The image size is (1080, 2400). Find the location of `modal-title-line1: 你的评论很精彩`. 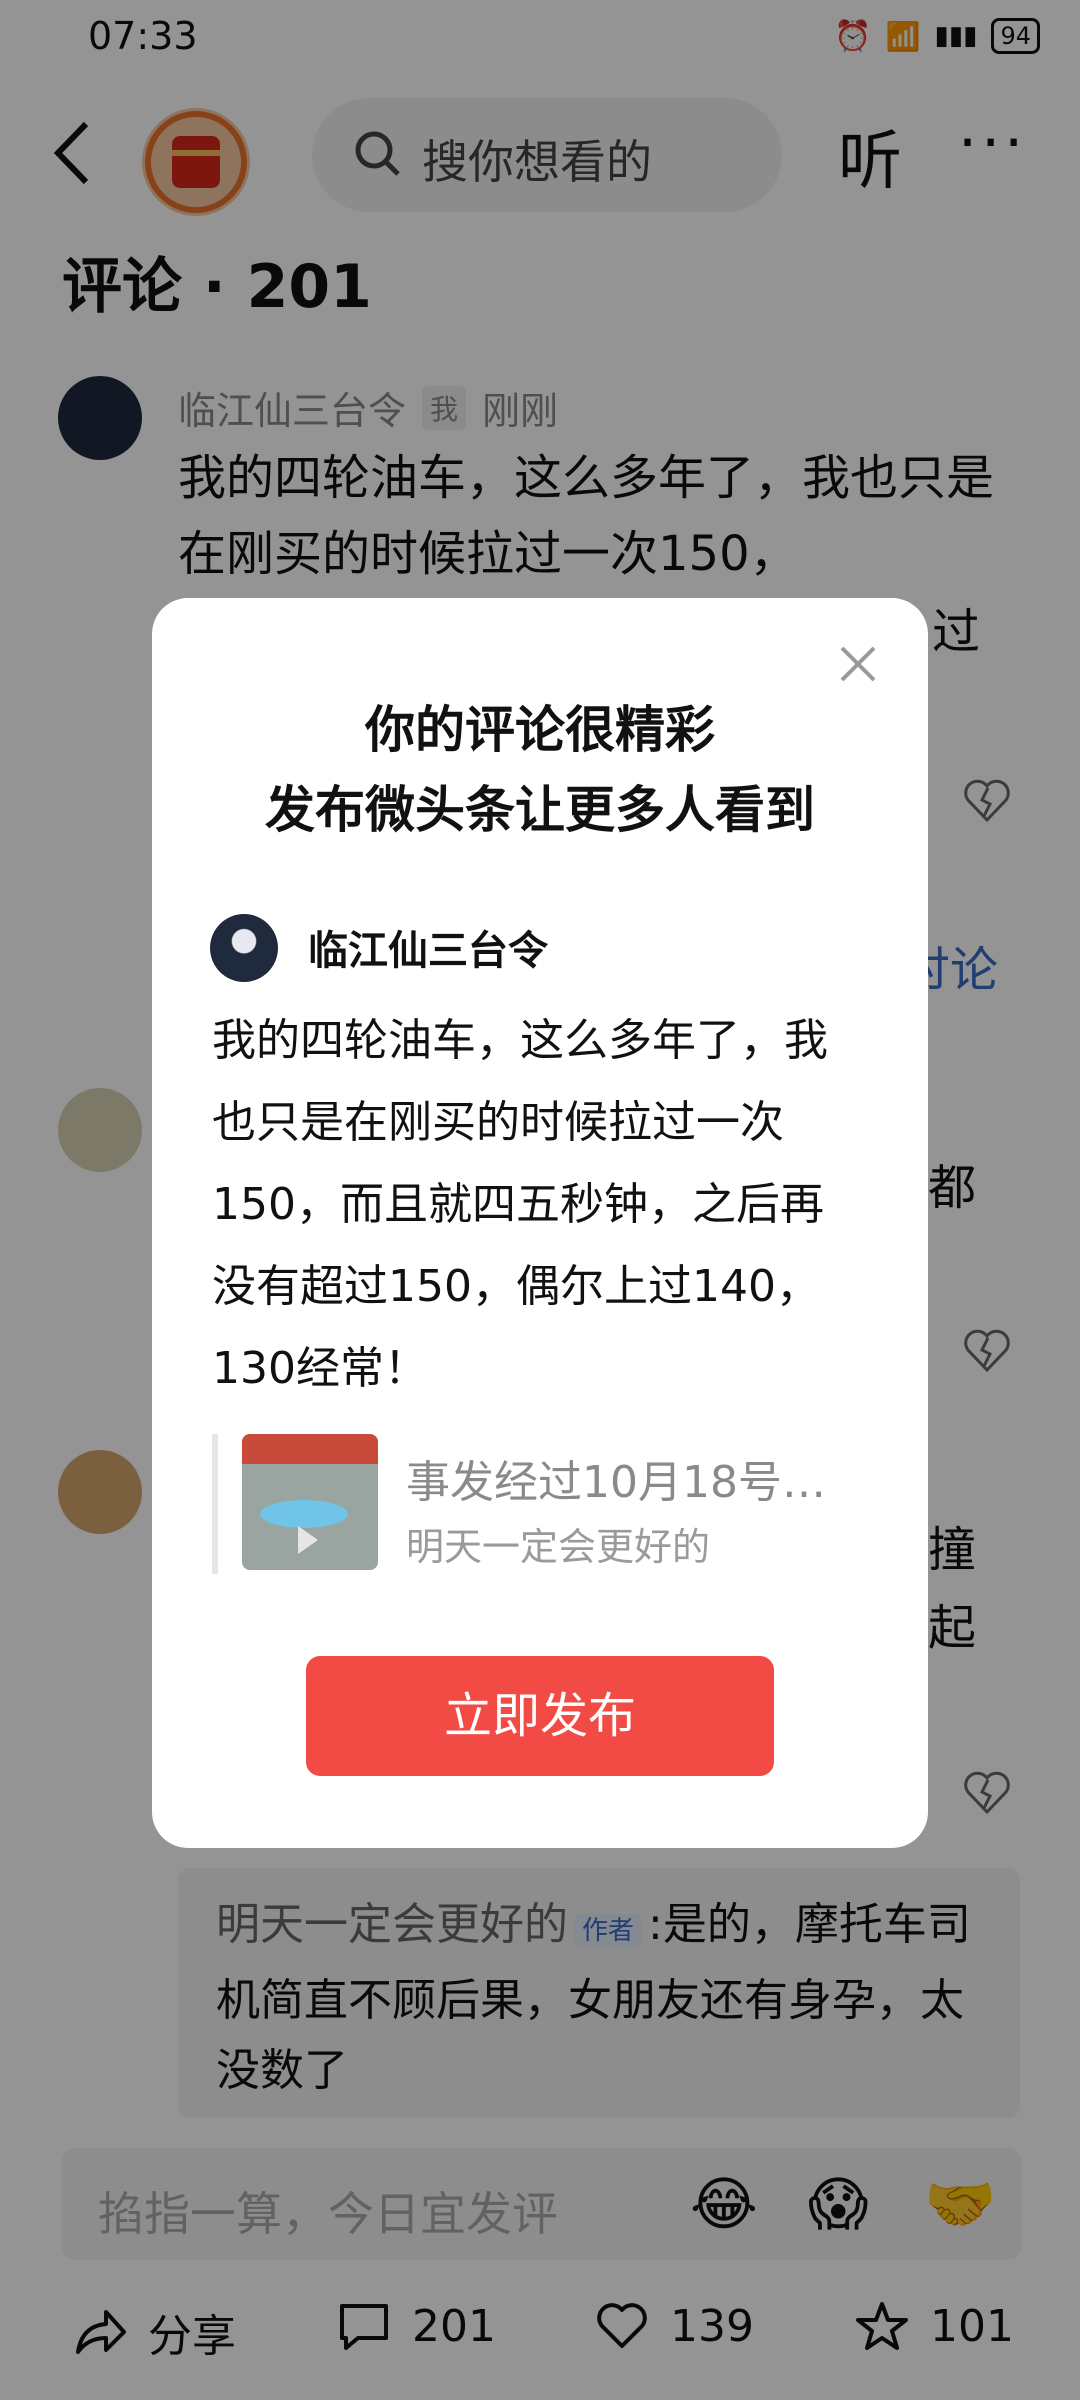

modal-title-line1: 你的评论很精彩 is located at coordinates (540, 730).